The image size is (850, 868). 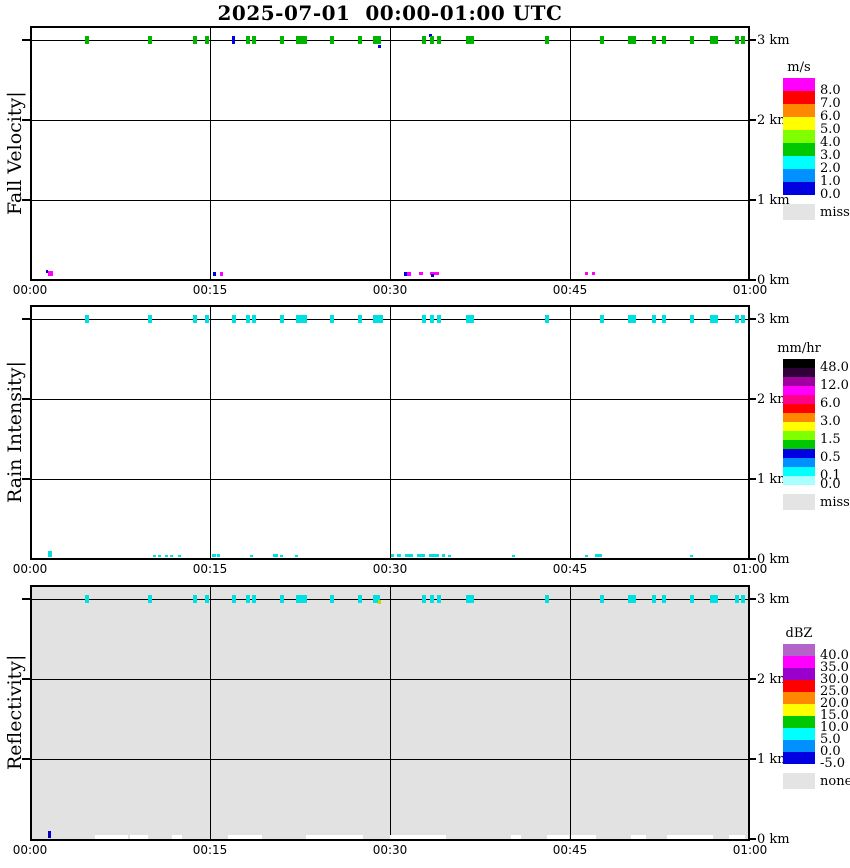 What do you see at coordinates (816, 713) in the screenshot?
I see `colorbar-band: 15.0` at bounding box center [816, 713].